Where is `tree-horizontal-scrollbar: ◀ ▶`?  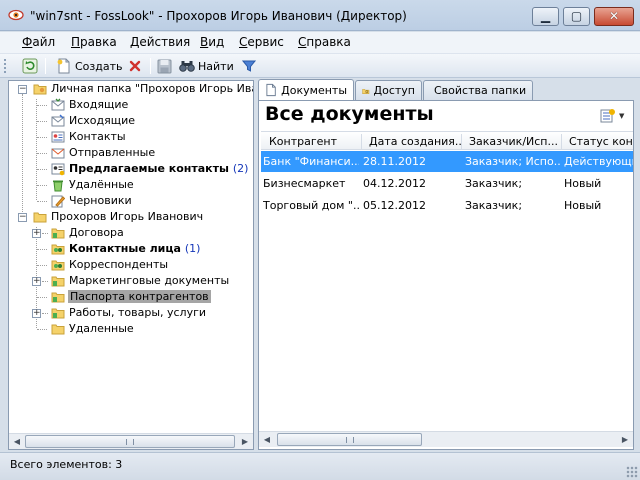
tree-horizontal-scrollbar: ◀ ▶ is located at coordinates (131, 441).